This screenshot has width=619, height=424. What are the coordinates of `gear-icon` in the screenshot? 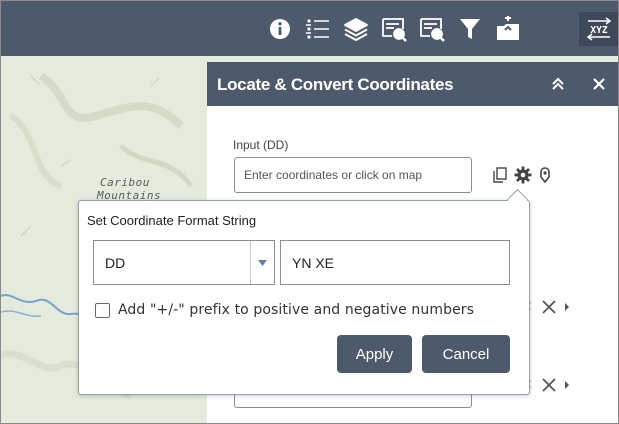 It's located at (523, 175).